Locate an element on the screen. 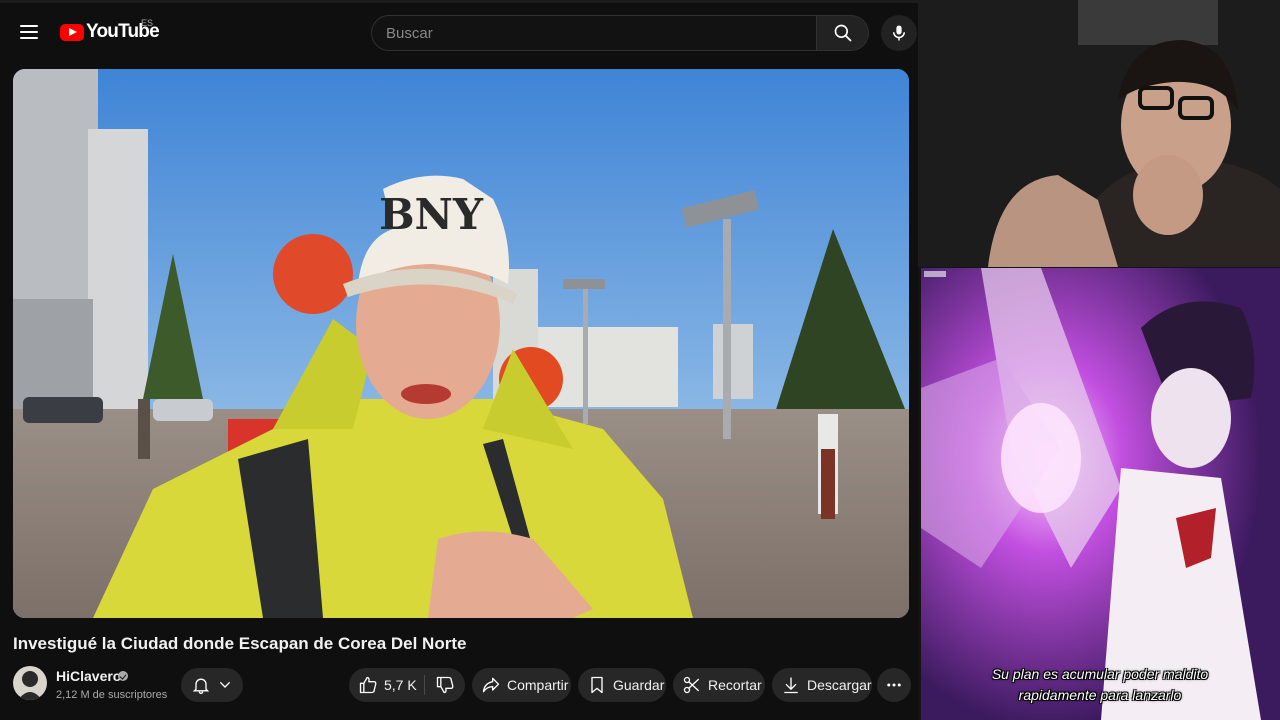 Image resolution: width=1280 pixels, height=720 pixels. save-button: Guardar is located at coordinates (622, 685).